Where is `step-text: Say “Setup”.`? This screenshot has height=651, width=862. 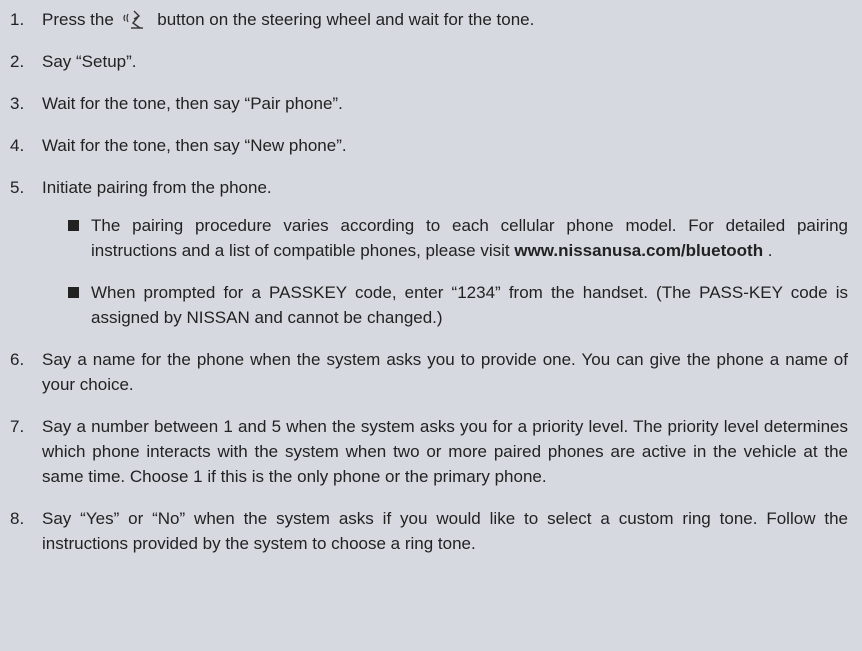
step-text: Say “Setup”. is located at coordinates (89, 61).